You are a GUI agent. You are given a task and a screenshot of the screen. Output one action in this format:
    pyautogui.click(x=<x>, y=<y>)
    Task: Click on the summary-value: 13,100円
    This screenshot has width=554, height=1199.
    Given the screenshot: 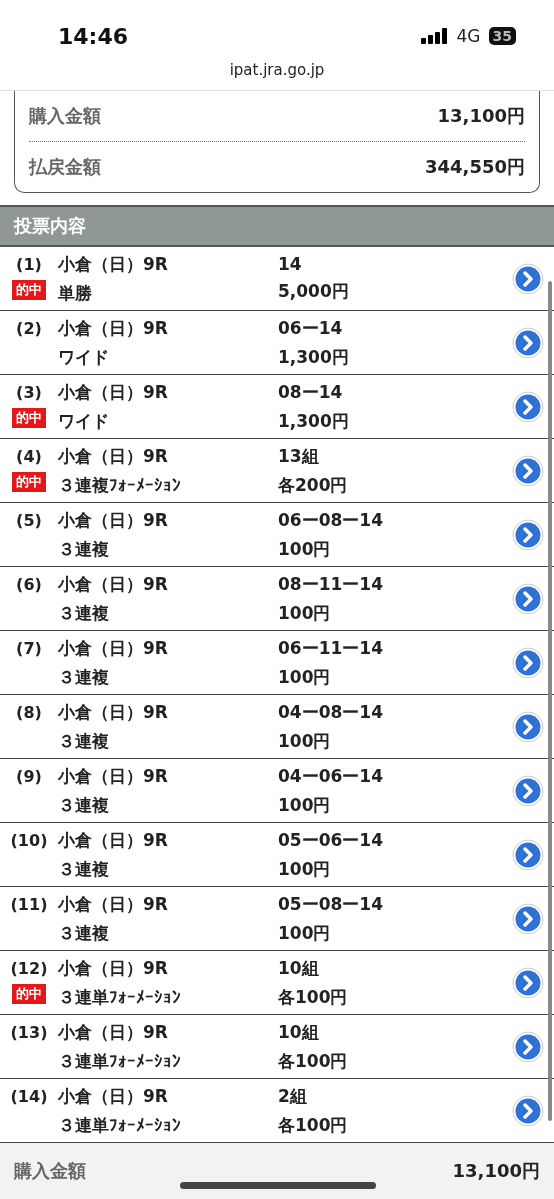 What is the action you would take?
    pyautogui.click(x=481, y=116)
    